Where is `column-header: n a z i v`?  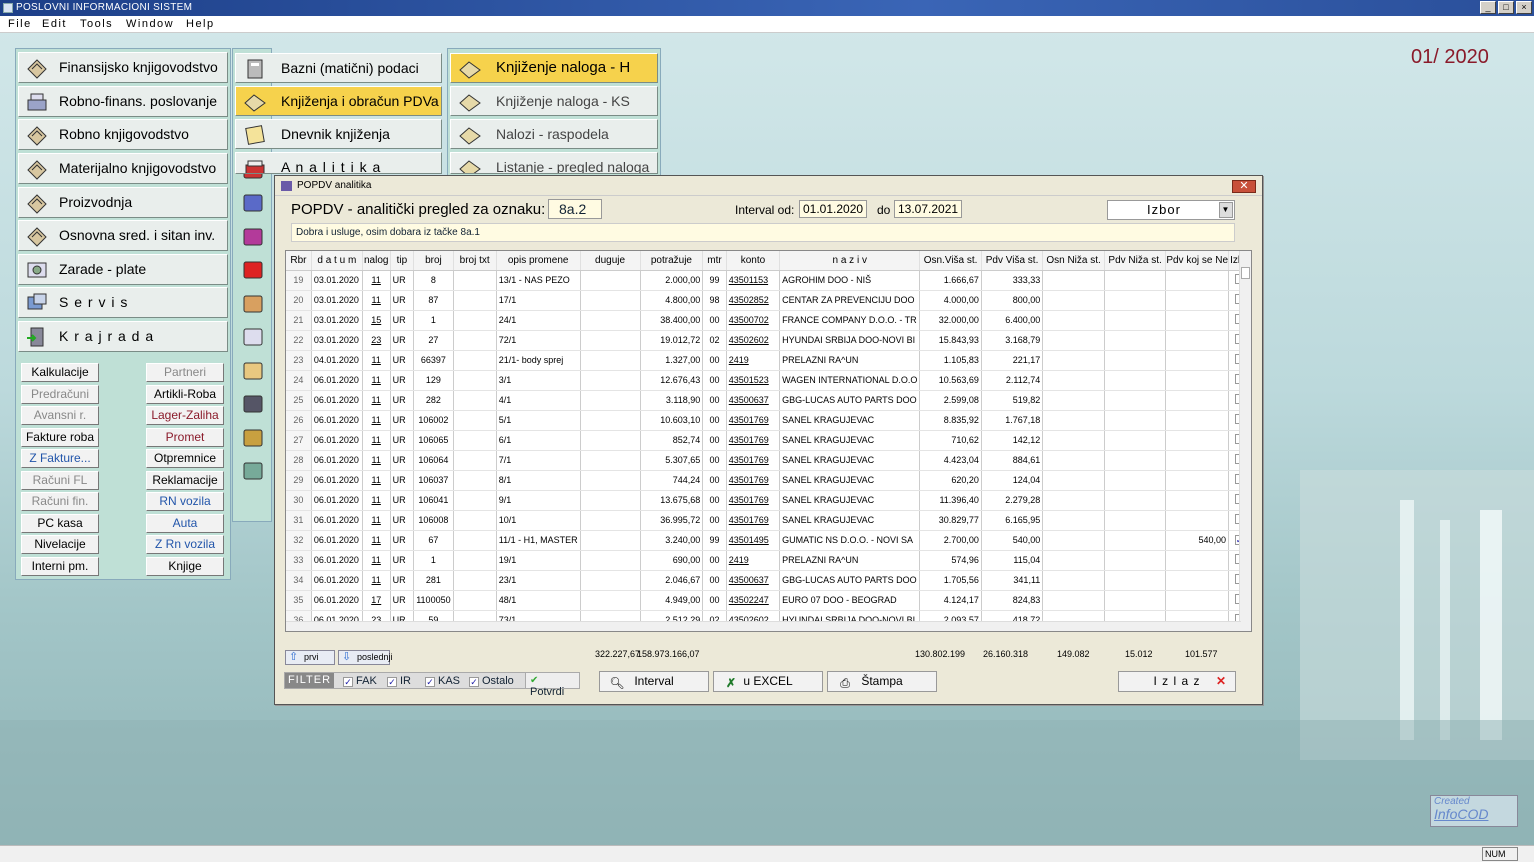 column-header: n a z i v is located at coordinates (850, 261).